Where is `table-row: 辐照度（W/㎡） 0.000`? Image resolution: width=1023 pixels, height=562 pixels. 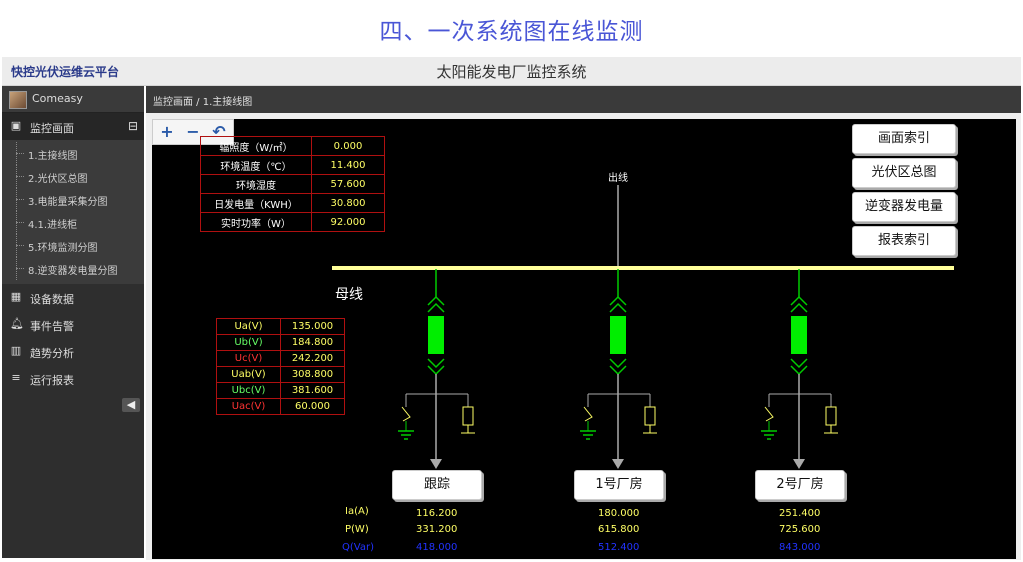
table-row: 辐照度（W/㎡） 0.000 is located at coordinates (292, 146).